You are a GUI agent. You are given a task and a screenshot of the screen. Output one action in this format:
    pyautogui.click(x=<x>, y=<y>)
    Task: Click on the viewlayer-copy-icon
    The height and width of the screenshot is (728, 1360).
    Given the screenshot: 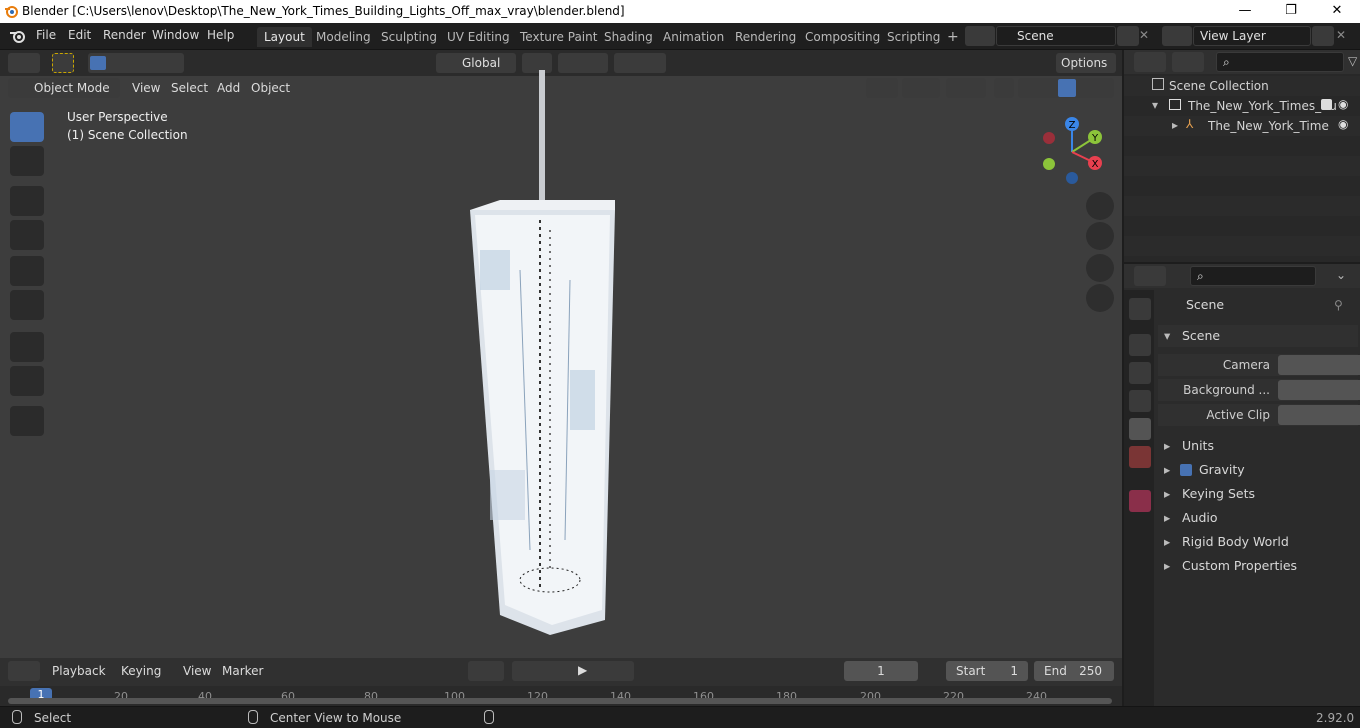 What is the action you would take?
    pyautogui.click(x=1323, y=36)
    